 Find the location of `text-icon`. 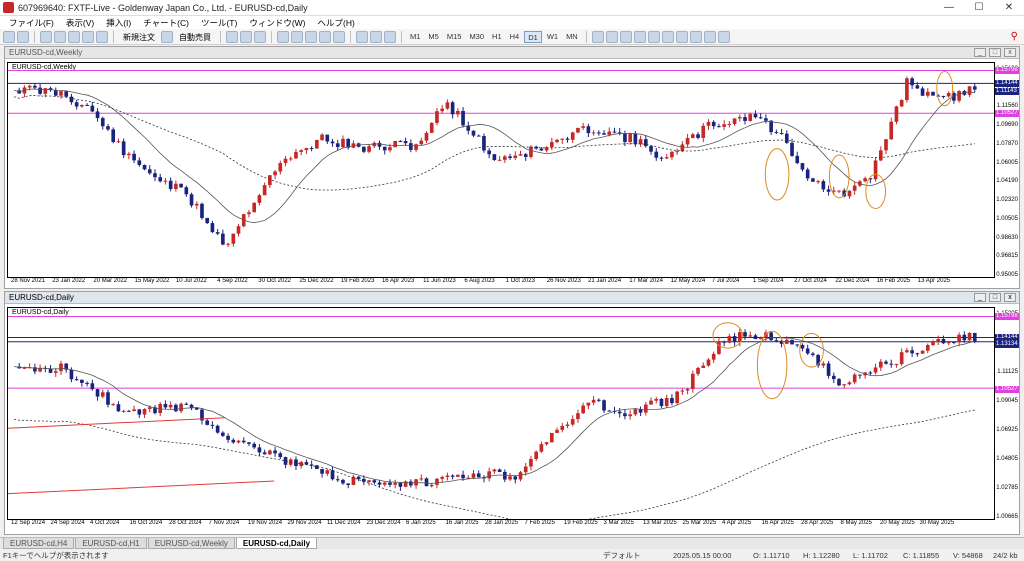

text-icon is located at coordinates (695, 36).